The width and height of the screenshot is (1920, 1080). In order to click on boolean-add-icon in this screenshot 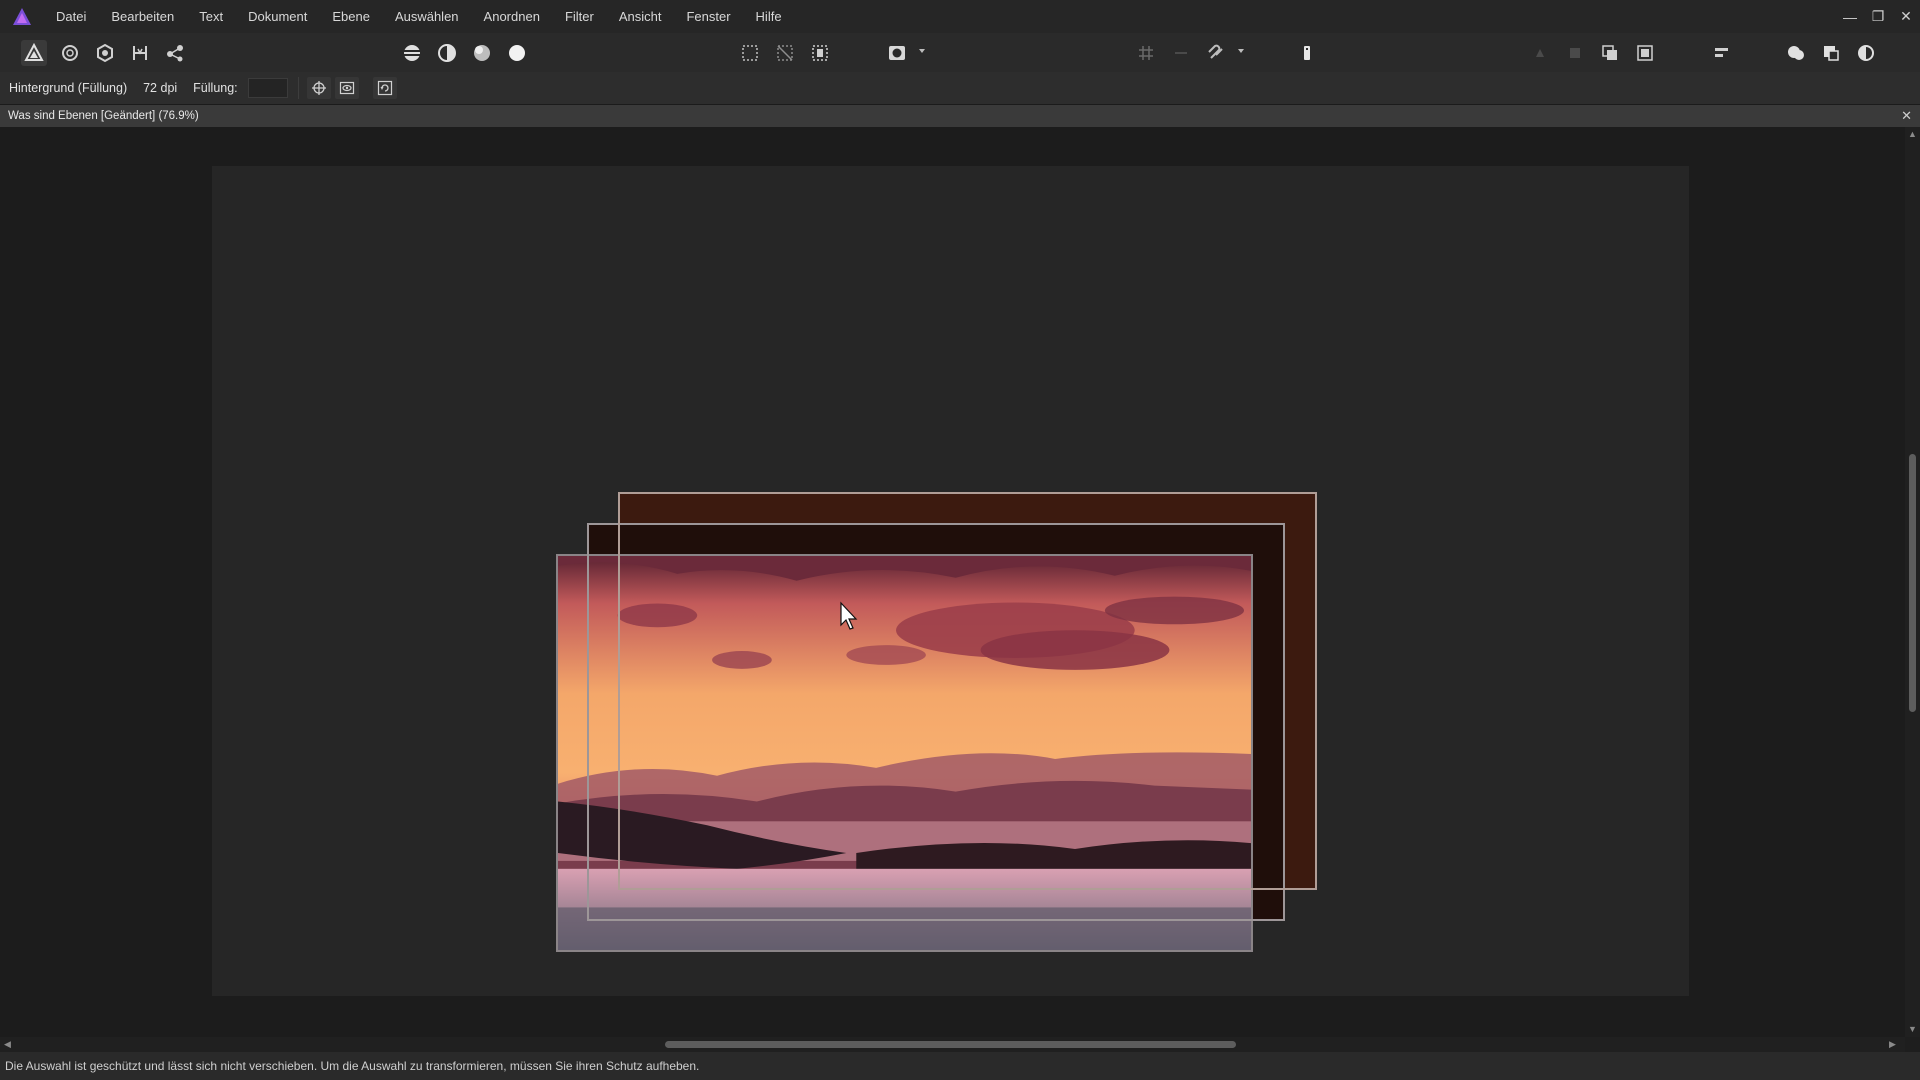, I will do `click(1796, 53)`.